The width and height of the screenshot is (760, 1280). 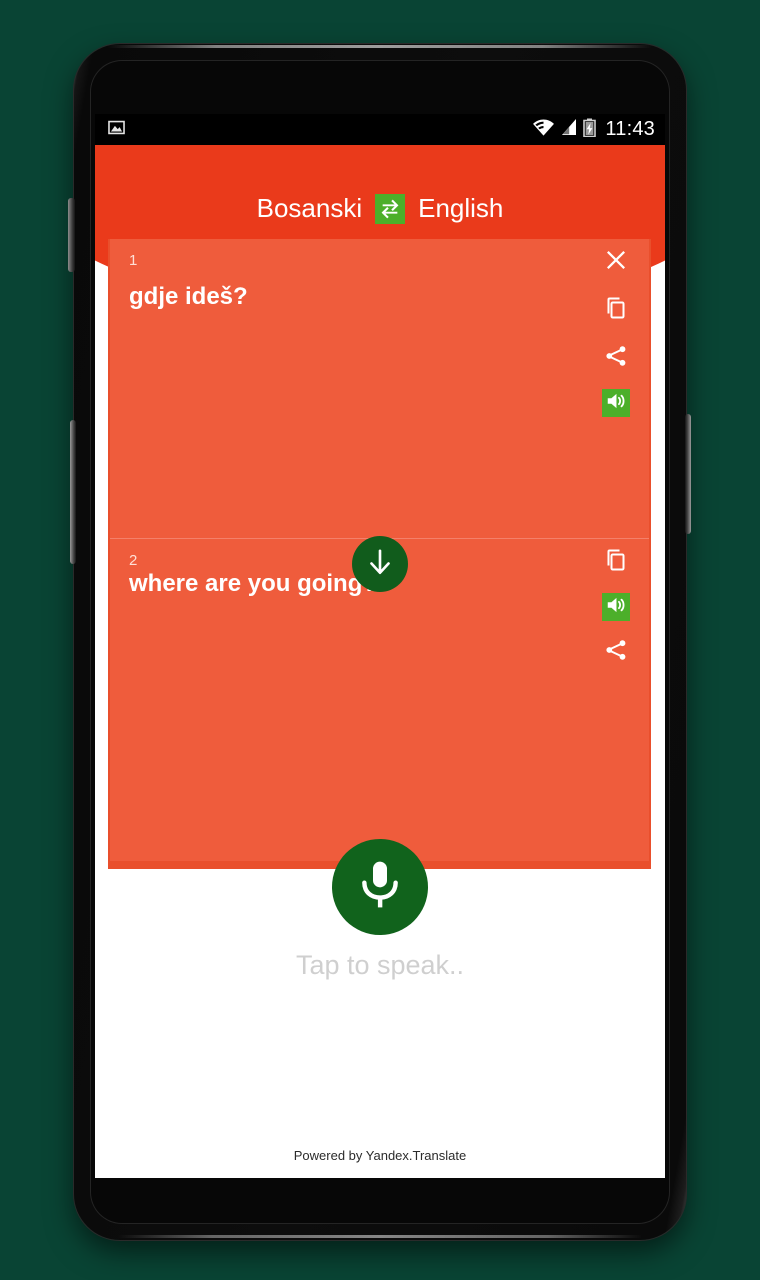 I want to click on power-button-left, so click(x=73, y=492).